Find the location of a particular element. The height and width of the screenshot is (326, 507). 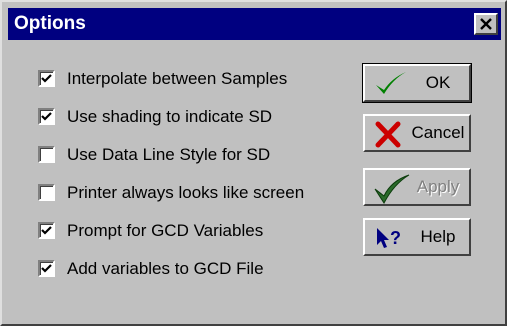

apply-button: Apply is located at coordinates (417, 187).